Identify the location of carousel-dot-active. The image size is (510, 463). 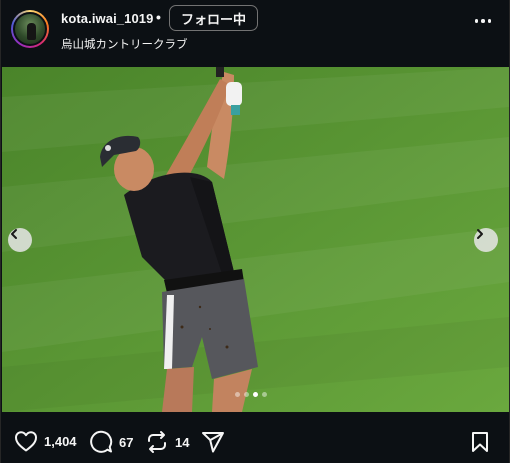
(255, 394).